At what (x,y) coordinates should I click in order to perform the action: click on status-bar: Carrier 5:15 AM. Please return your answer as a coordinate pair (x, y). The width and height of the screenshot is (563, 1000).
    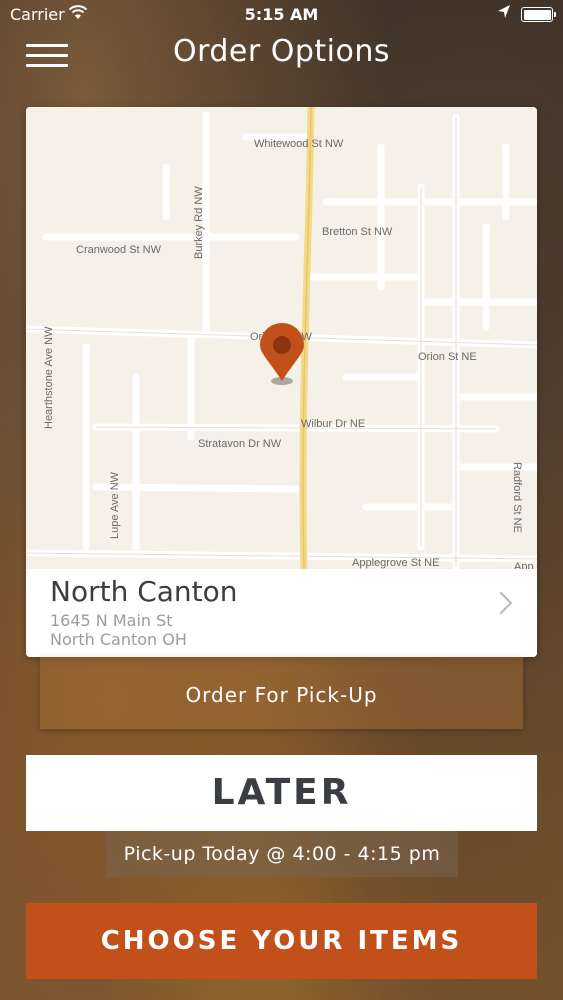
    Looking at the image, I should click on (281, 15).